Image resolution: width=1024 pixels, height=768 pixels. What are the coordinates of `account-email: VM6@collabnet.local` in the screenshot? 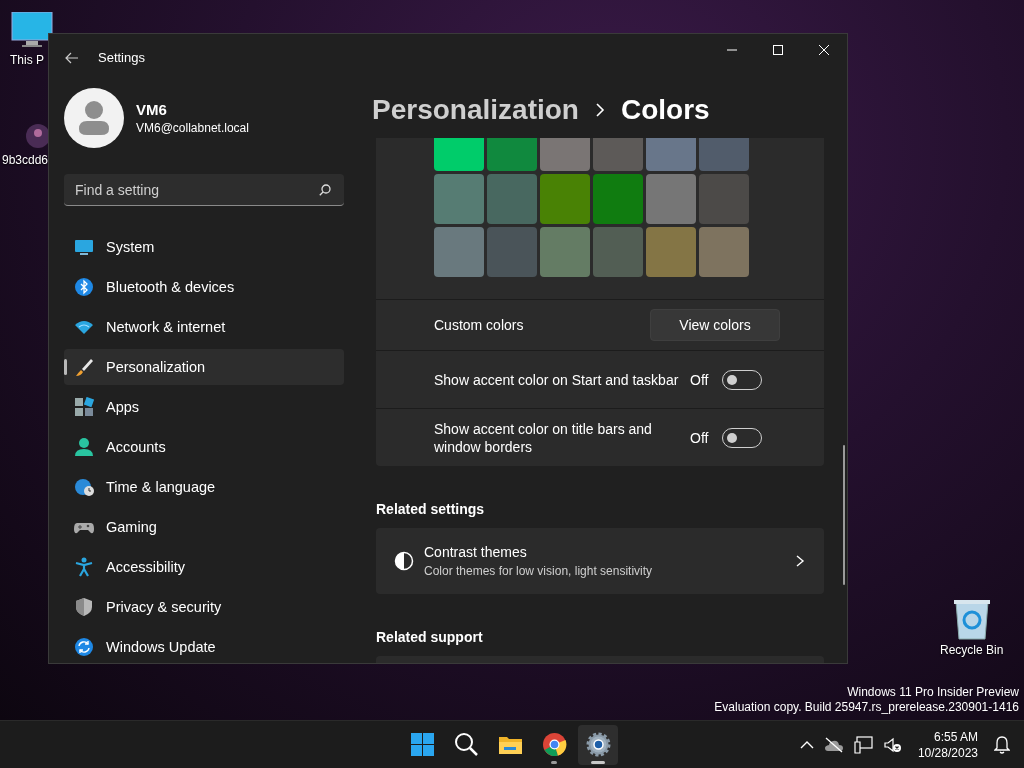 It's located at (192, 128).